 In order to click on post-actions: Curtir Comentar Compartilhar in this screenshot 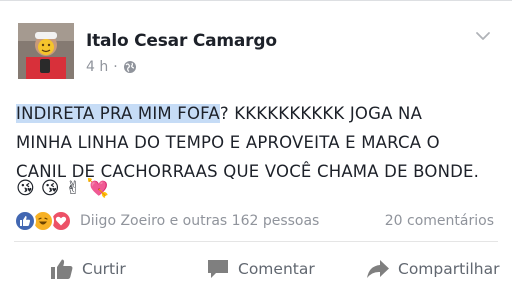, I will do `click(256, 269)`.